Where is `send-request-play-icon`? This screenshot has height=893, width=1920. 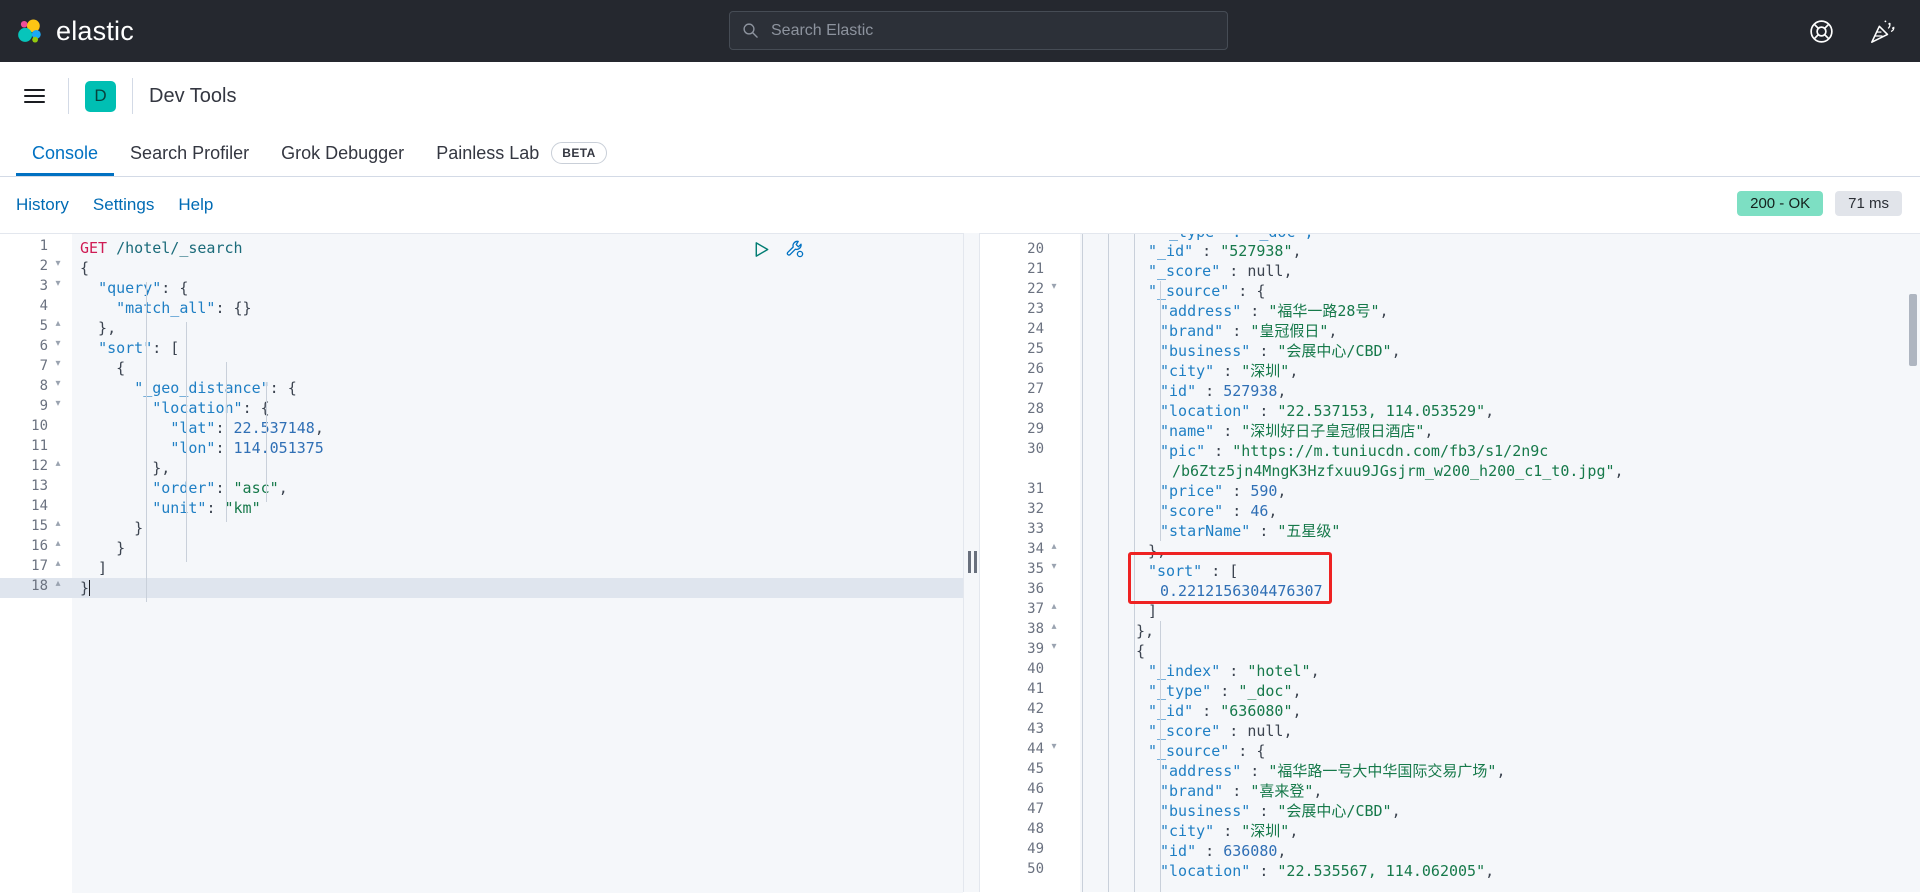
send-request-play-icon is located at coordinates (761, 249).